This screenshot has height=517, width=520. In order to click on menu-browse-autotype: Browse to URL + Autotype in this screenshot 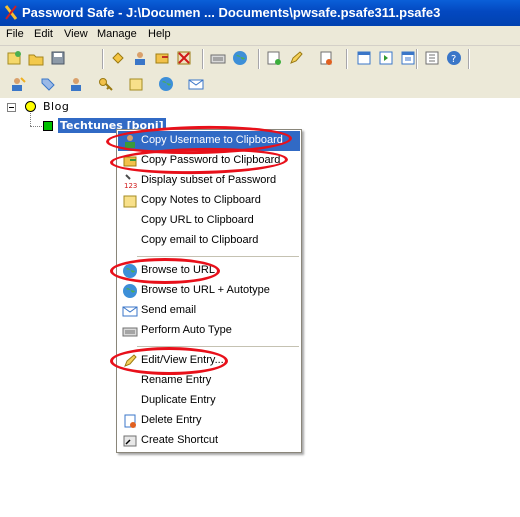, I will do `click(209, 291)`.